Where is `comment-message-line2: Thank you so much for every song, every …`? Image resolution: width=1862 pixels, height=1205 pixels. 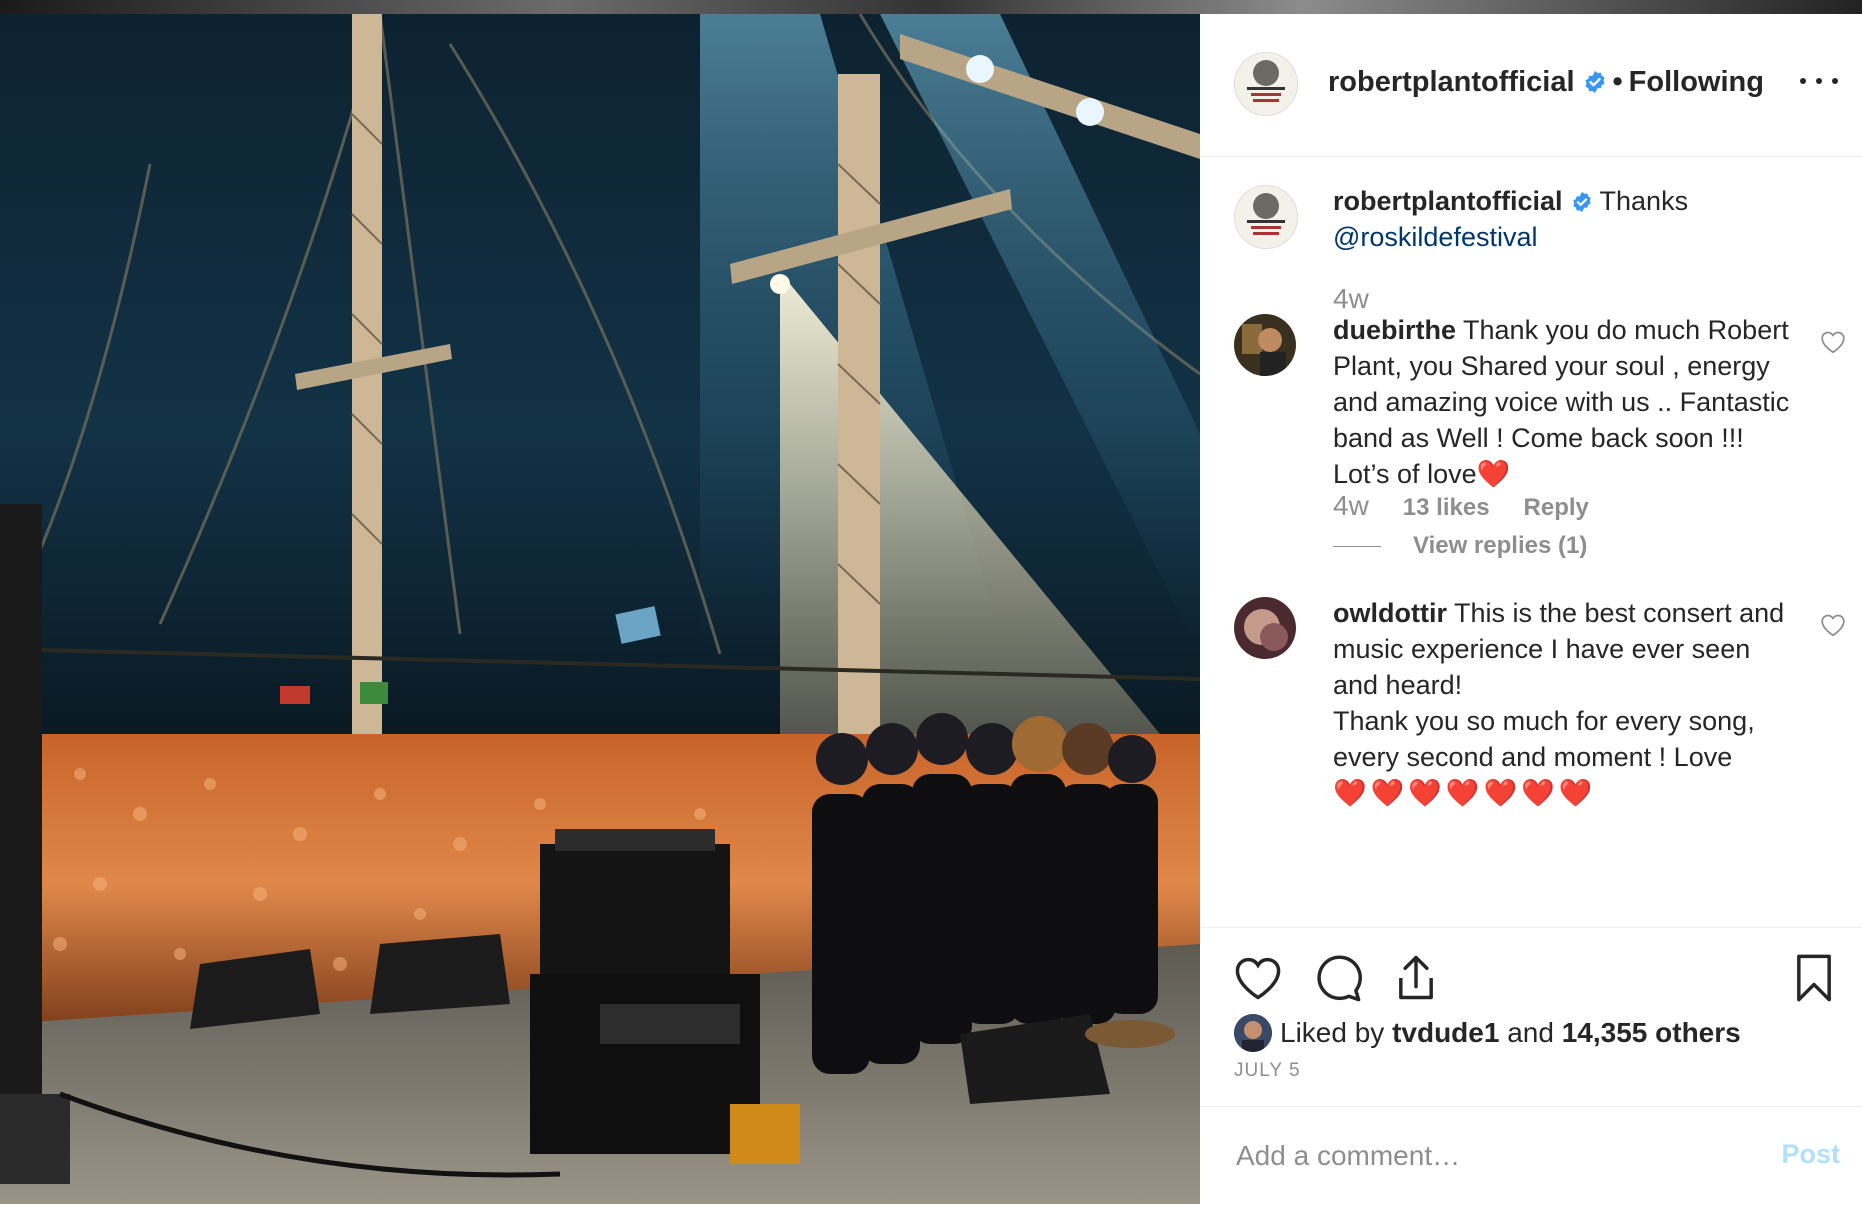 comment-message-line2: Thank you so much for every song, every … is located at coordinates (1544, 739).